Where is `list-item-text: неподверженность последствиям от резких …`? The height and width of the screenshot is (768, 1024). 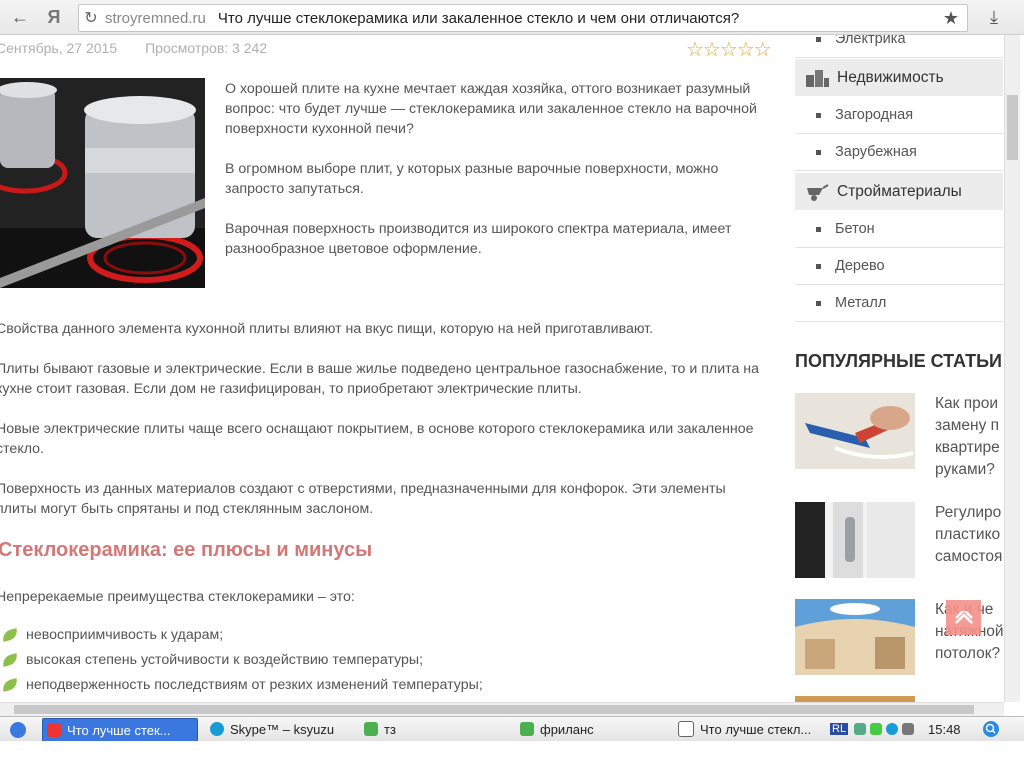
list-item-text: неподверженность последствиям от резких … is located at coordinates (254, 685).